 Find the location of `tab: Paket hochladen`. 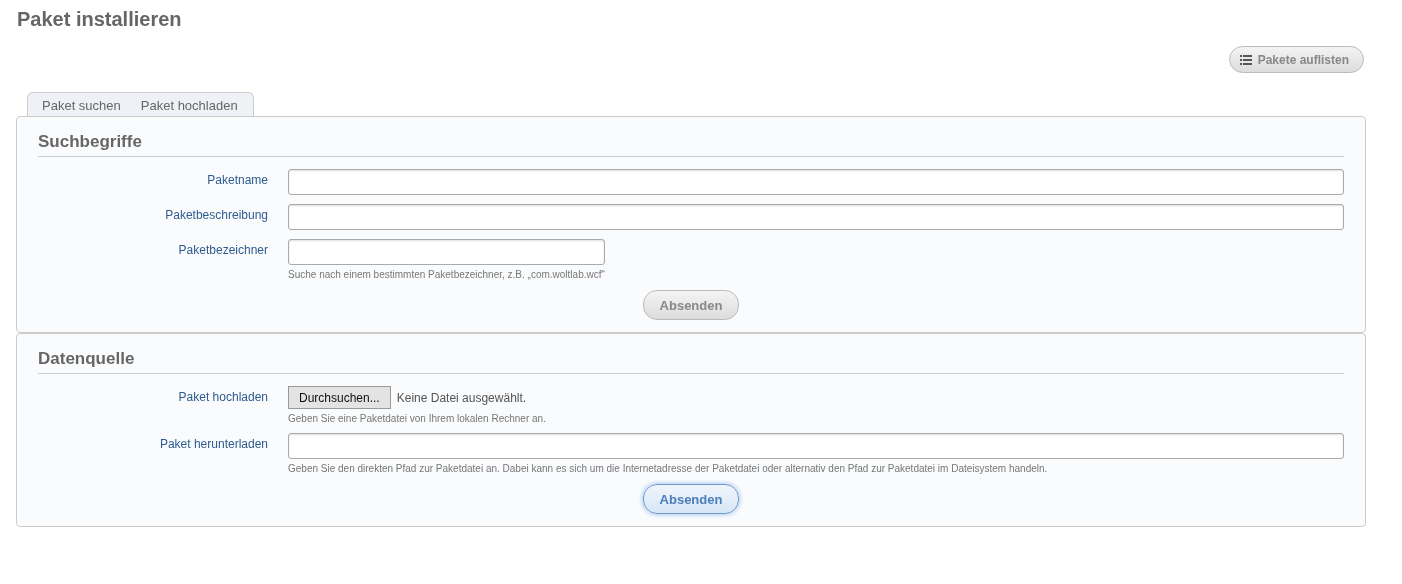

tab: Paket hochladen is located at coordinates (189, 105).